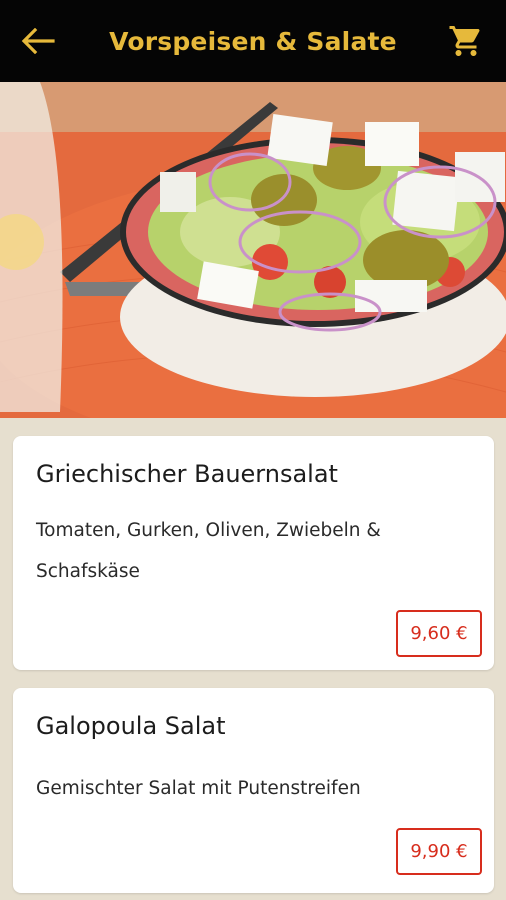 The height and width of the screenshot is (900, 506). What do you see at coordinates (439, 851) in the screenshot?
I see `price-badge: 9,90 €` at bounding box center [439, 851].